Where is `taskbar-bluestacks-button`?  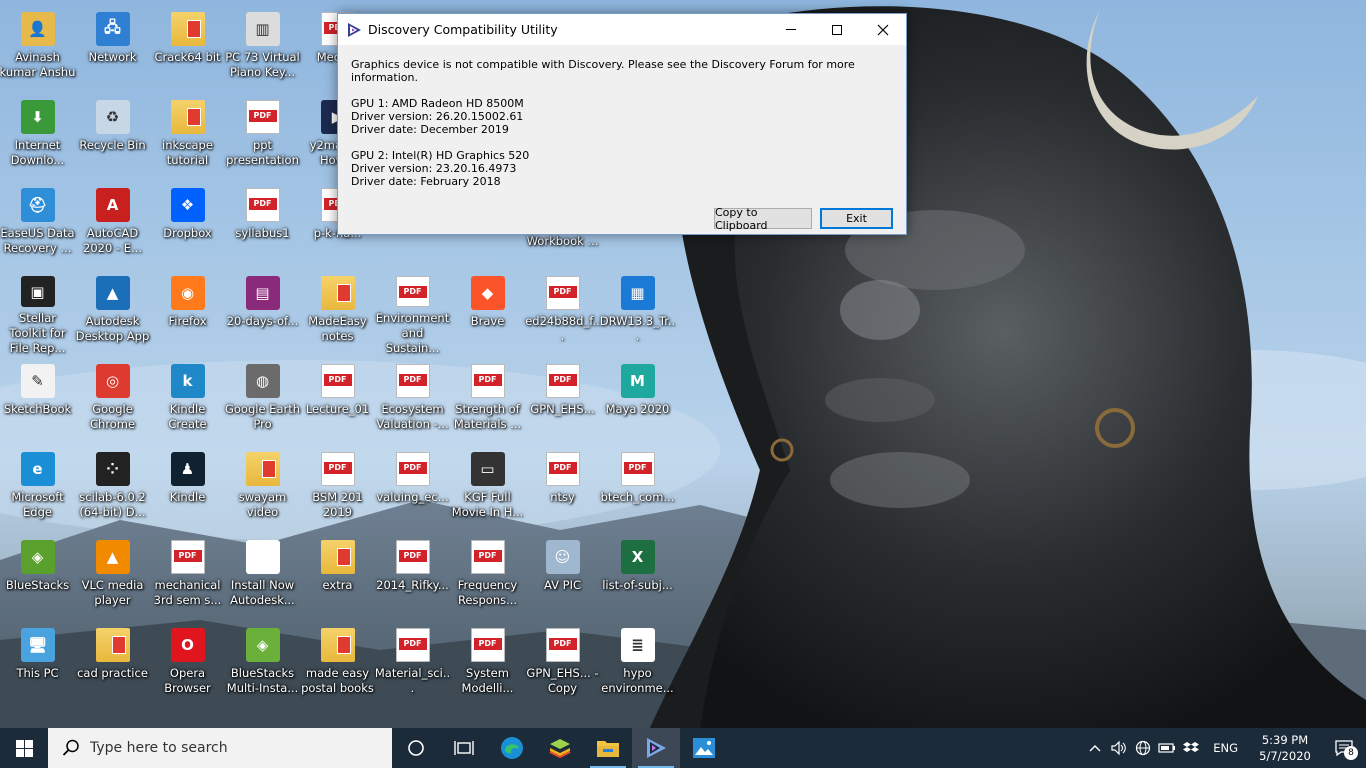 taskbar-bluestacks-button is located at coordinates (560, 748).